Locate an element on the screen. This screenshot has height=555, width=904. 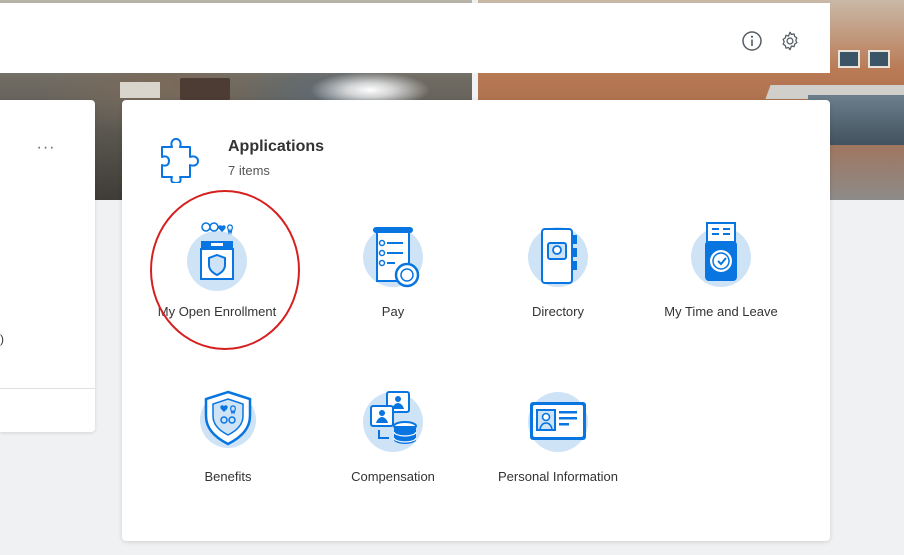
left-card: ··· ) is located at coordinates (47, 266).